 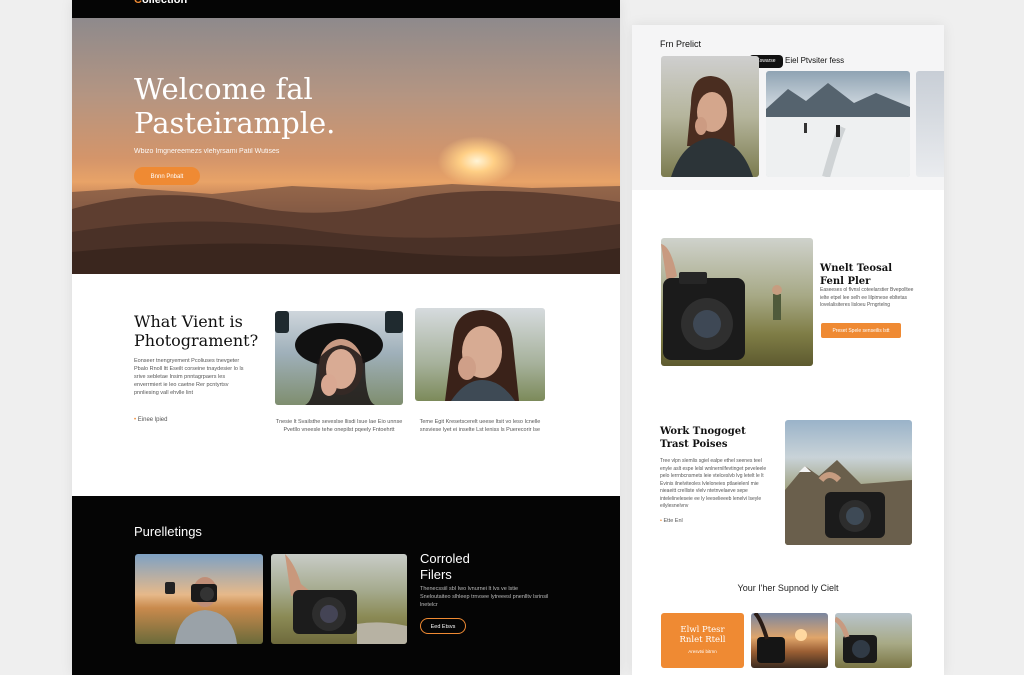 What do you see at coordinates (737, 302) in the screenshot?
I see `camera-closeup-photo` at bounding box center [737, 302].